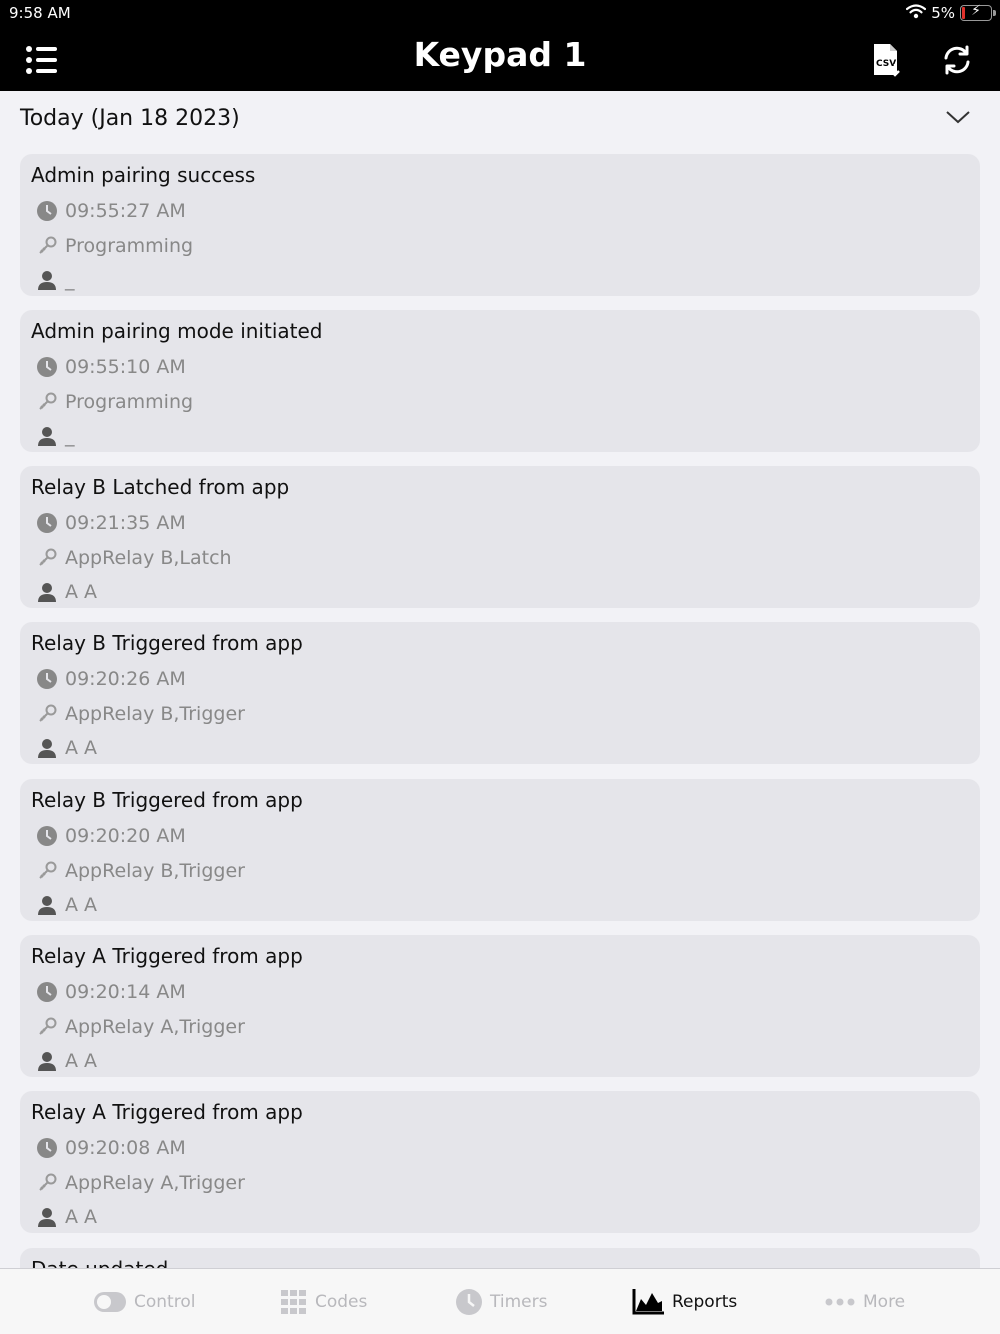  Describe the element at coordinates (341, 1302) in the screenshot. I see `tab-label: Codes` at that location.